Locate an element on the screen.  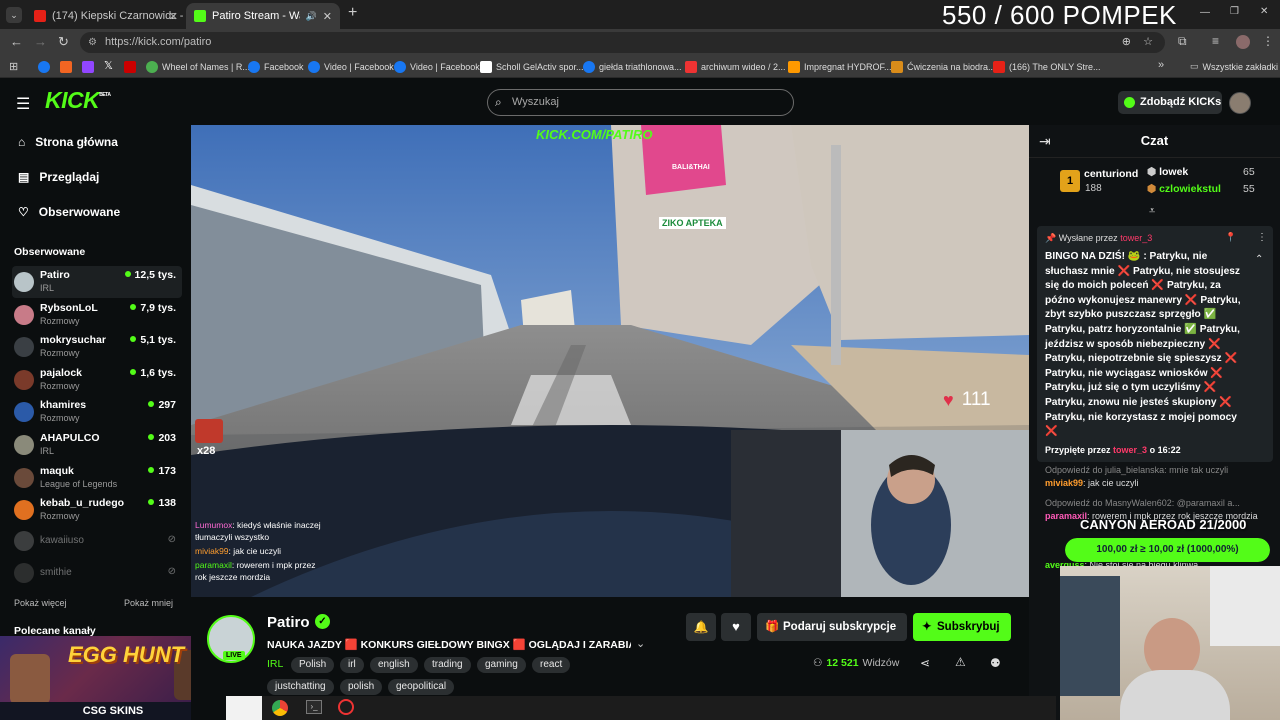
sidebar-channel: maquk League of Legends 173 is located at coordinates (97, 478).